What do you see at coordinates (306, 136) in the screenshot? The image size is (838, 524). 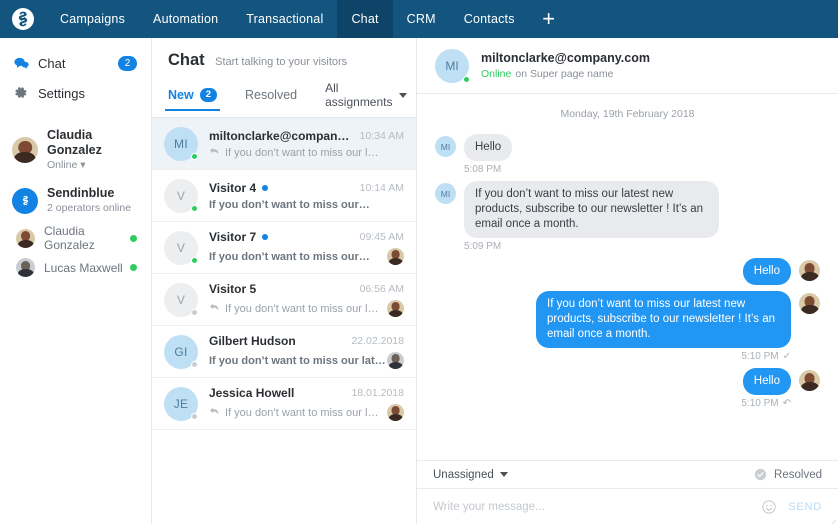 I see `conversation-item-top: miltonclarke@company.com 10:34 AM` at bounding box center [306, 136].